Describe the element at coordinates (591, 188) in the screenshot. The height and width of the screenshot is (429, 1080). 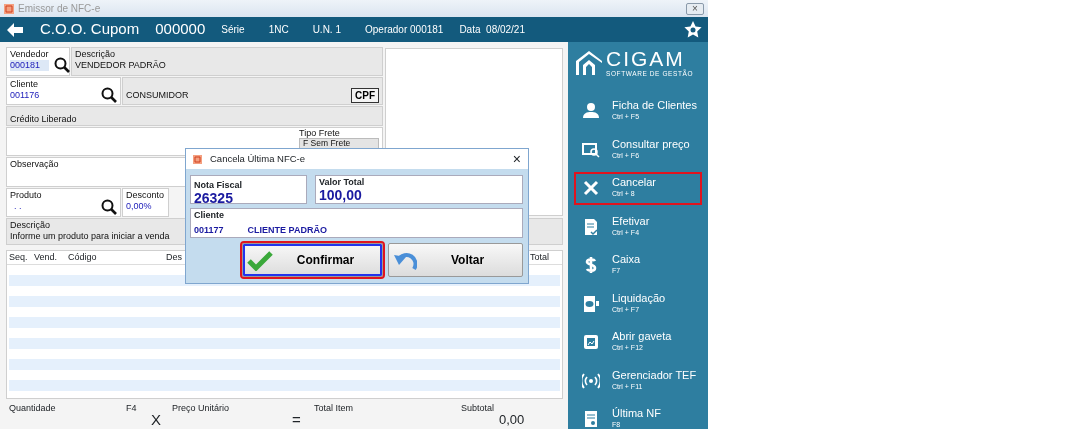
I see `close-icon` at that location.